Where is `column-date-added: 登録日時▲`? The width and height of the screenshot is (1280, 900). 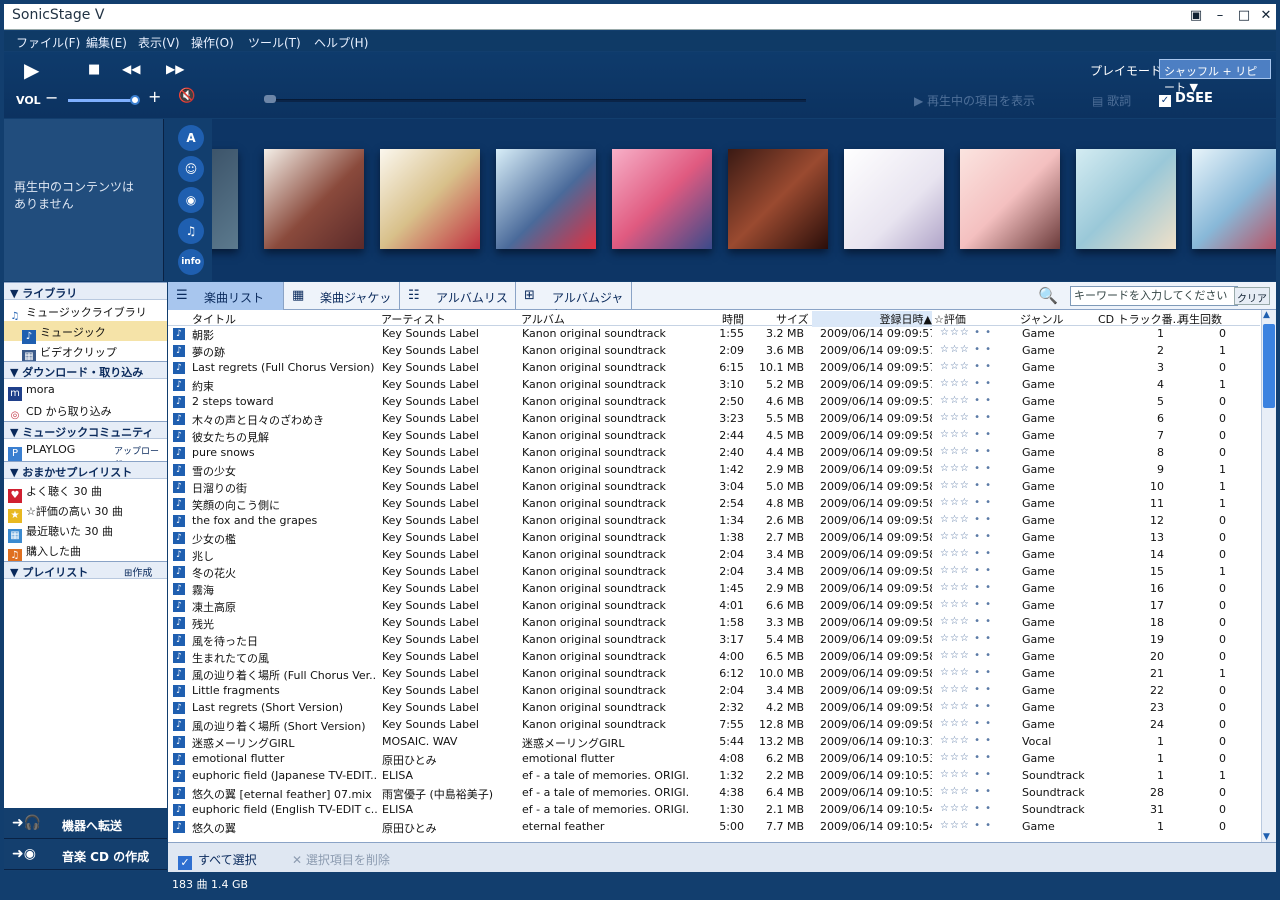
column-date-added: 登録日時▲ is located at coordinates (872, 319).